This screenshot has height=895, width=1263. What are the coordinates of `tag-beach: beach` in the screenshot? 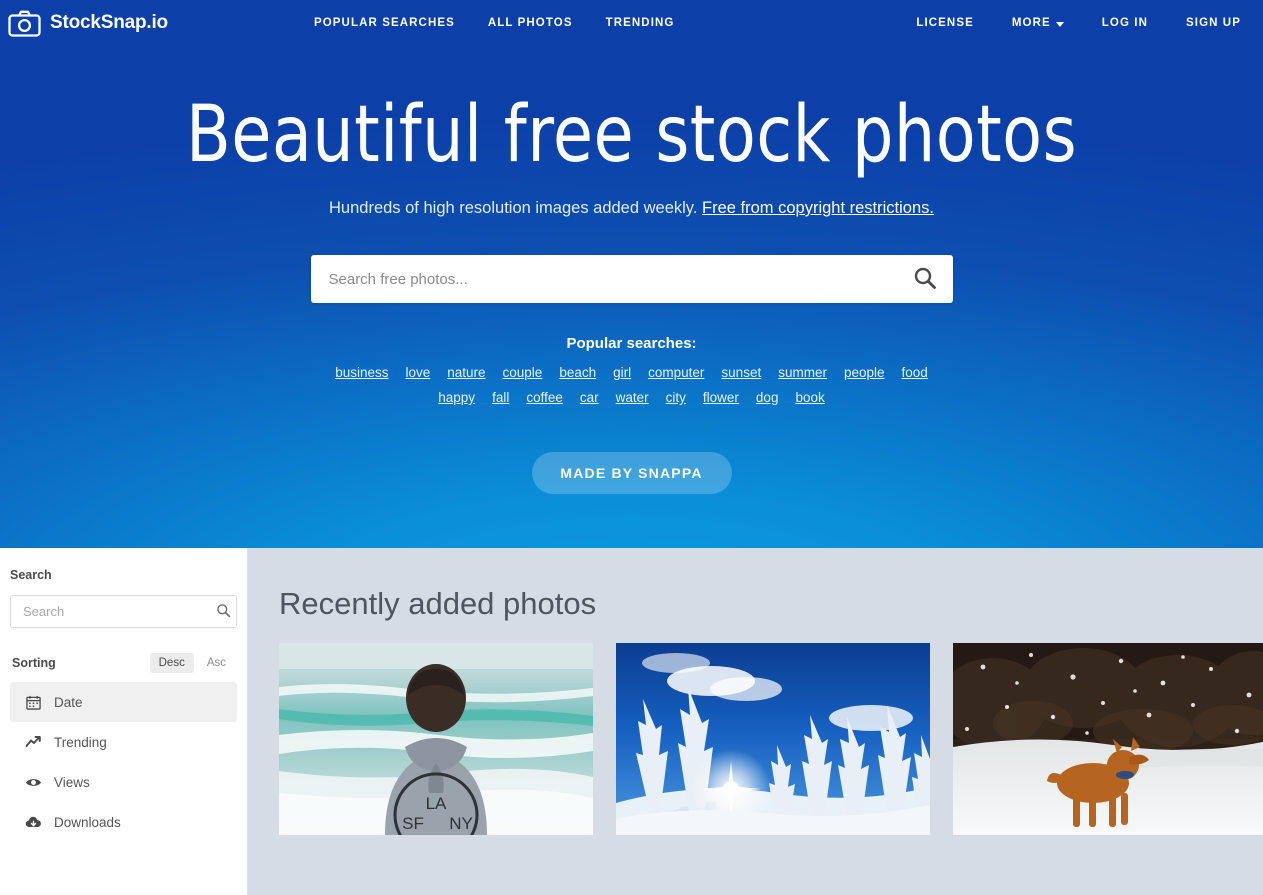 It's located at (577, 372).